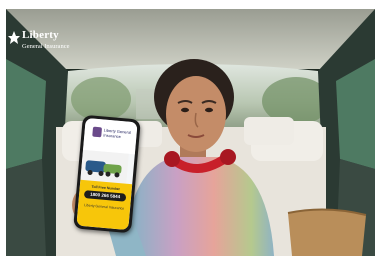 This screenshot has width=381, height=261. What do you see at coordinates (14, 37) in the screenshot?
I see `liberty-mark-icon` at bounding box center [14, 37].